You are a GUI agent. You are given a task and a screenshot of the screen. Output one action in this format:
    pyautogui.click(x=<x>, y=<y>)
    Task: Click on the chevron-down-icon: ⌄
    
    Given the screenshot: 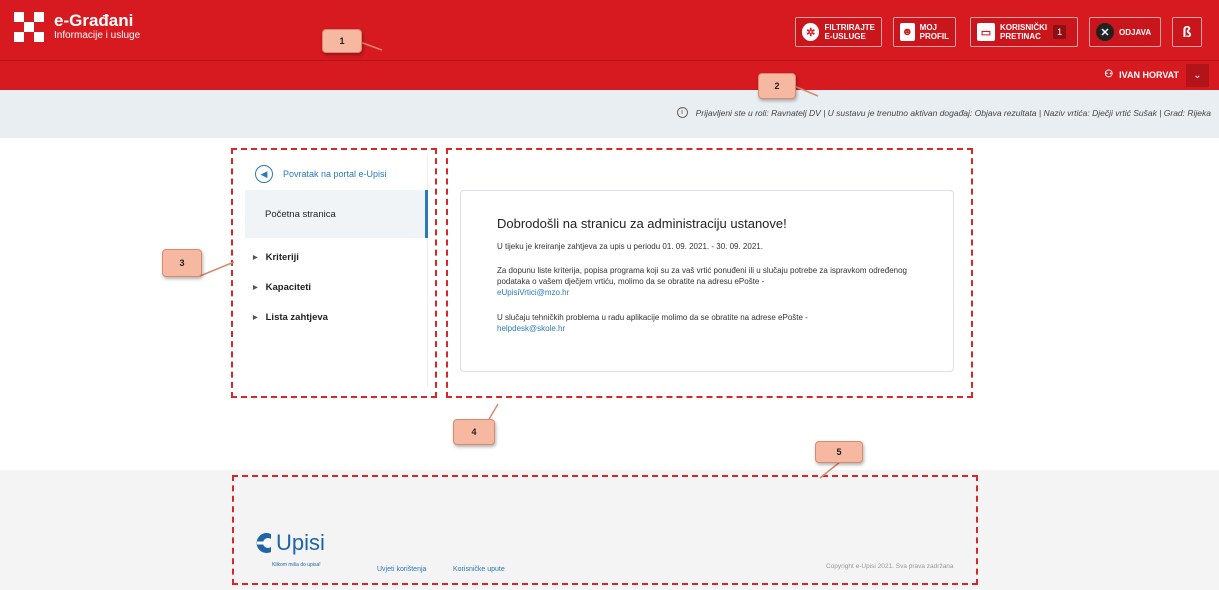 What is the action you would take?
    pyautogui.click(x=1197, y=75)
    